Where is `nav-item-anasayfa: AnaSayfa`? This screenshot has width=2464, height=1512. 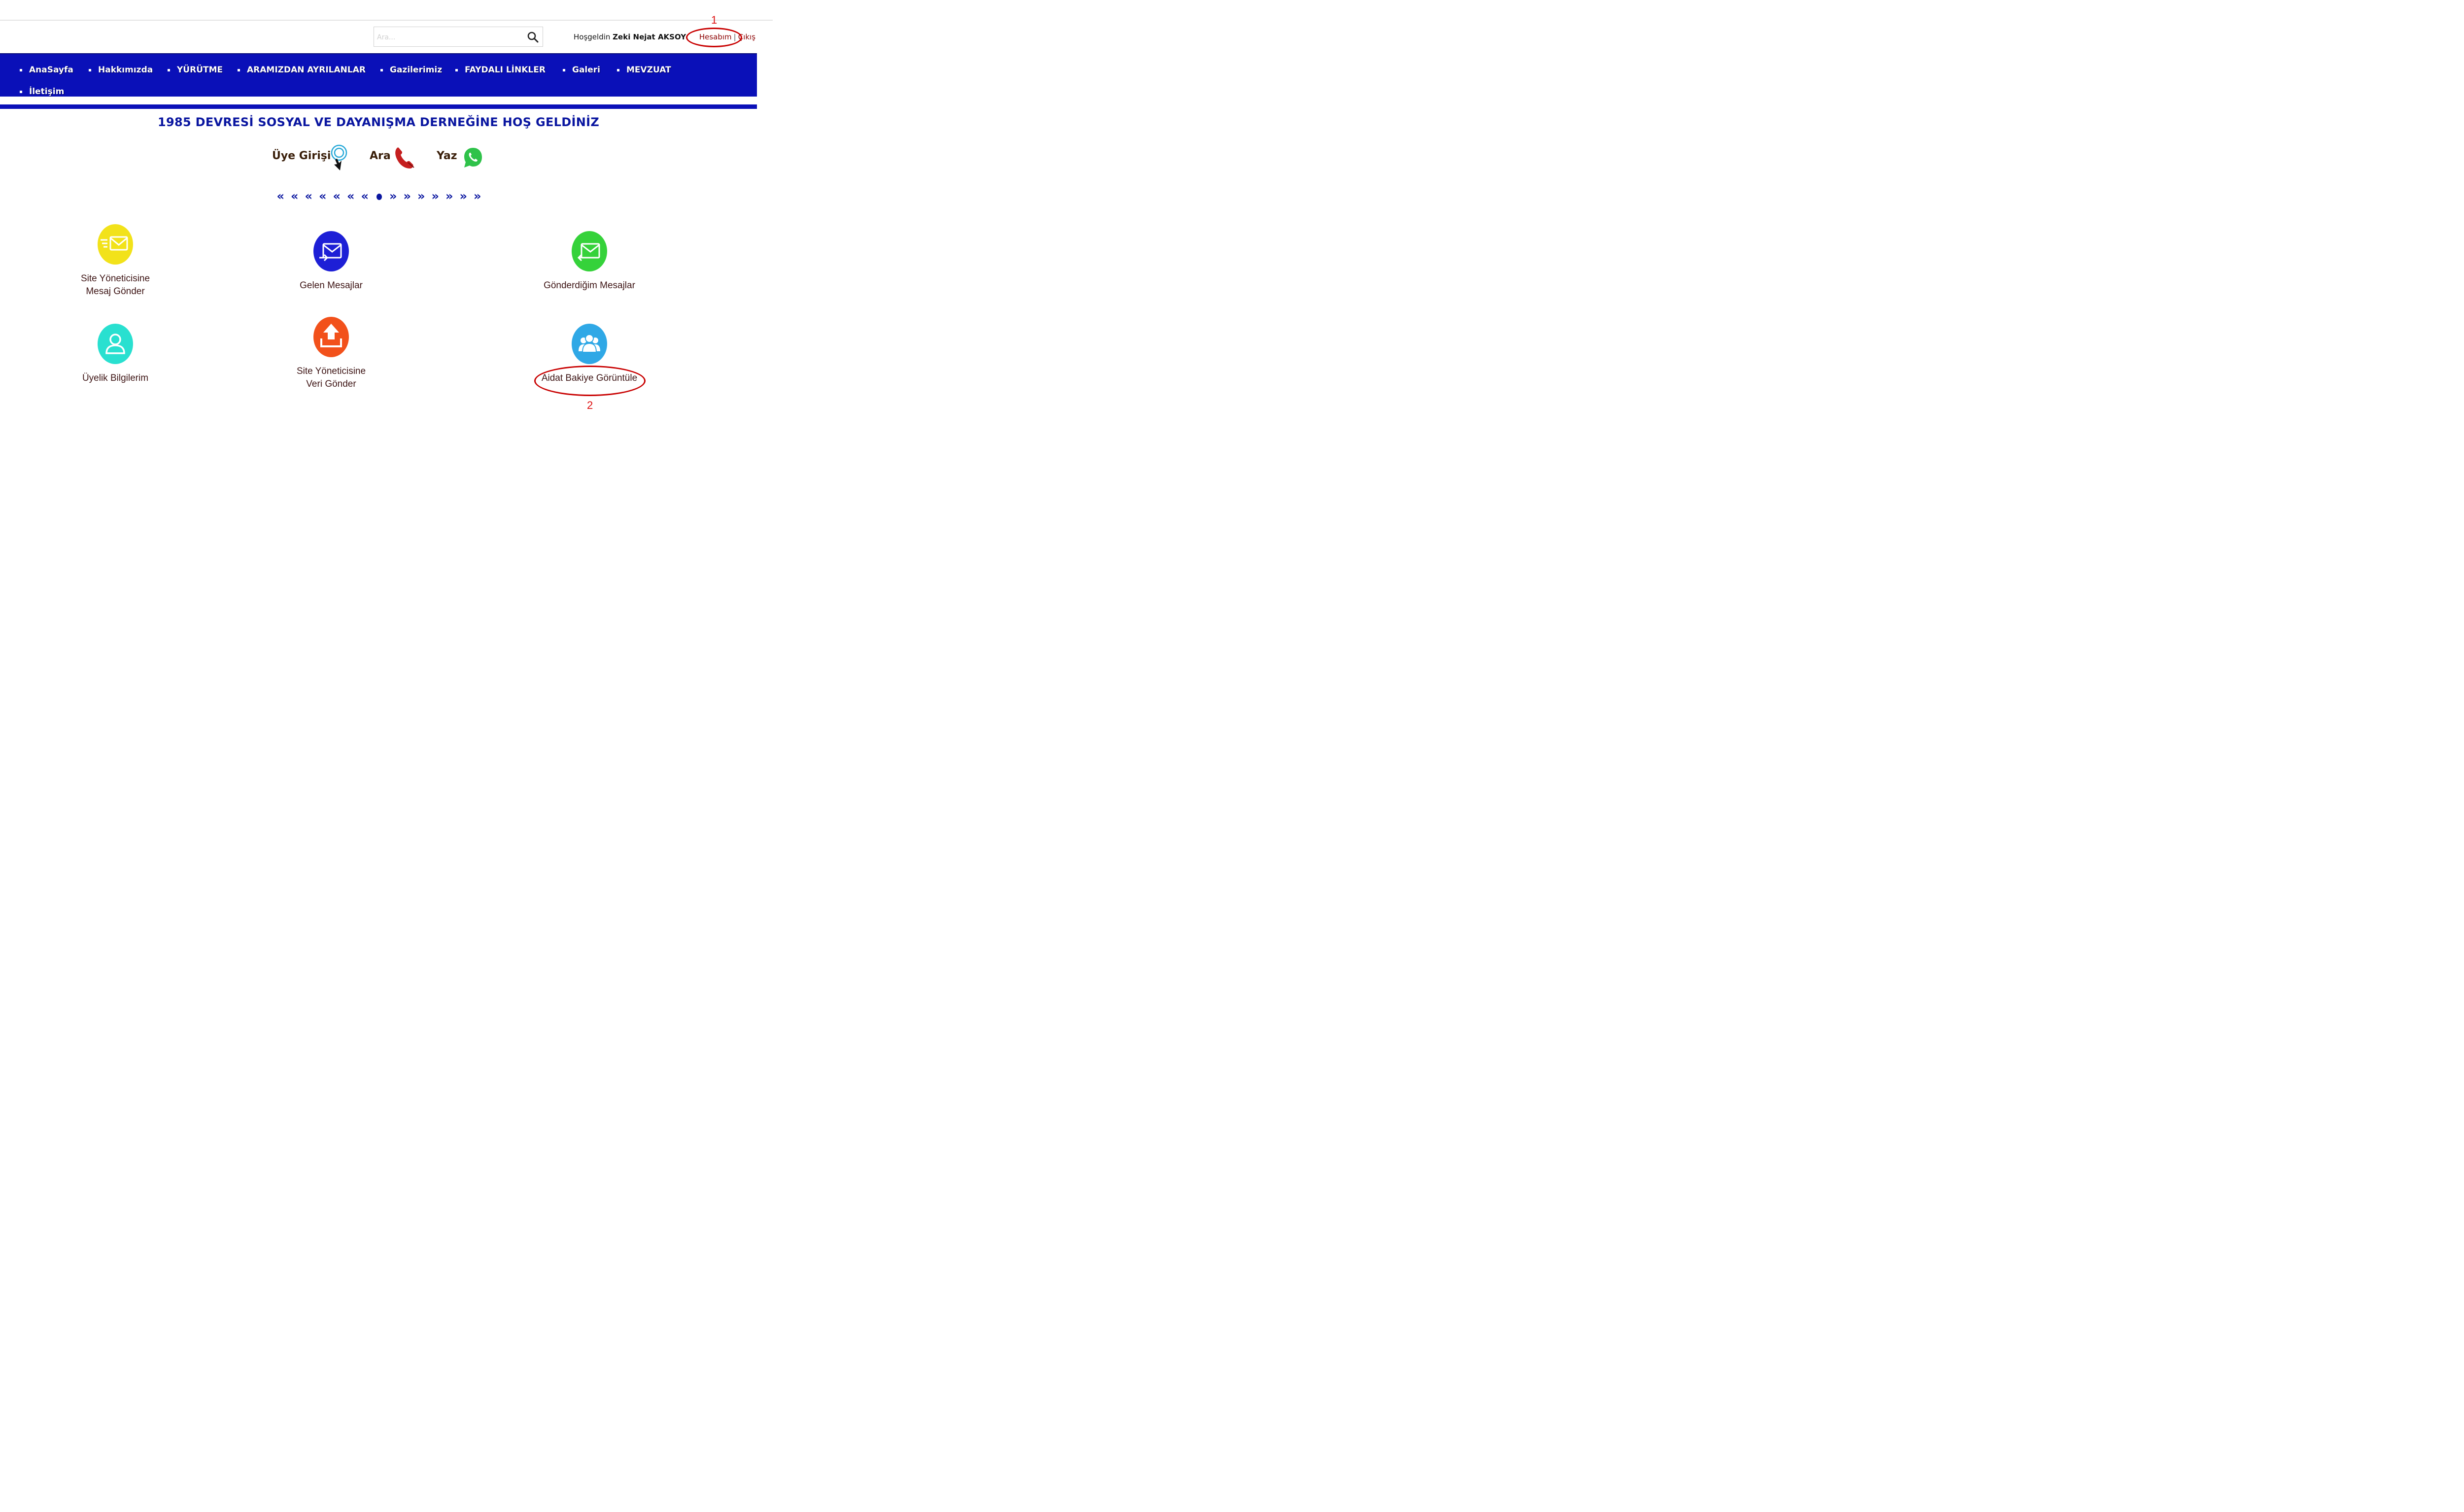
nav-item-anasayfa: AnaSayfa is located at coordinates (46, 70).